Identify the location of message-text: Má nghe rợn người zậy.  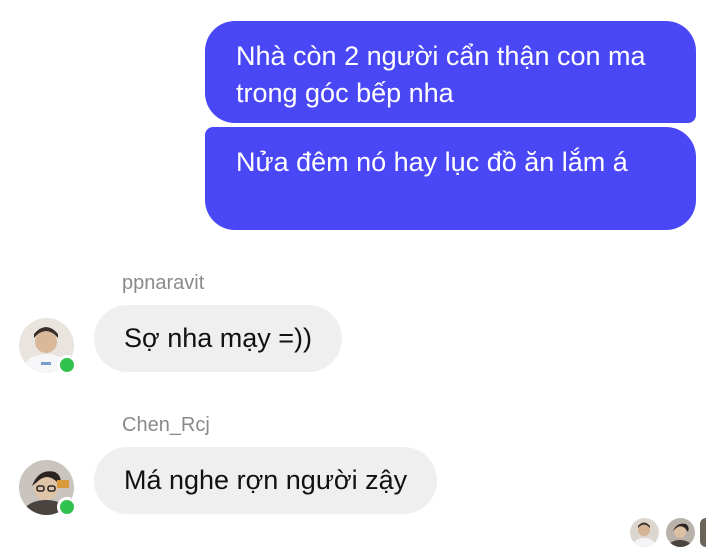
(266, 480).